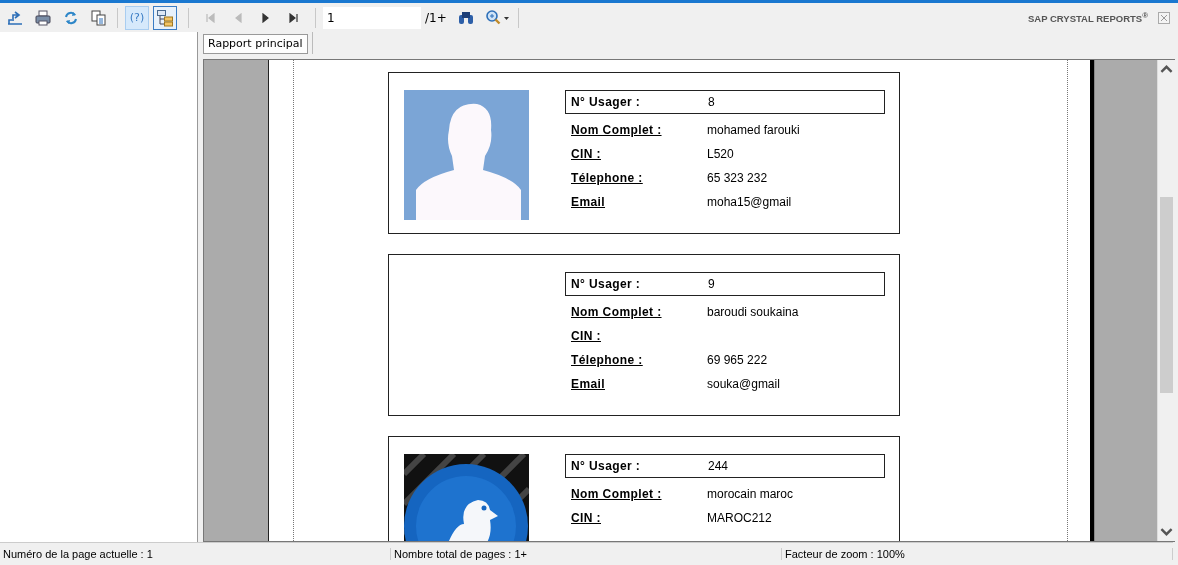 This screenshot has width=1178, height=565. I want to click on field-value: 69 965 222, so click(737, 360).